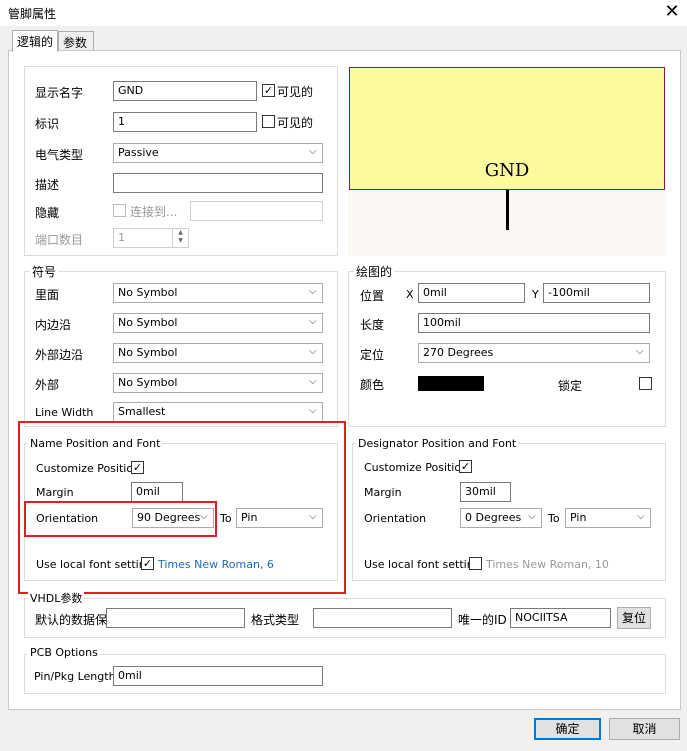 This screenshot has height=751, width=687. What do you see at coordinates (395, 518) in the screenshot?
I see `designator-orientation-label: Orientation` at bounding box center [395, 518].